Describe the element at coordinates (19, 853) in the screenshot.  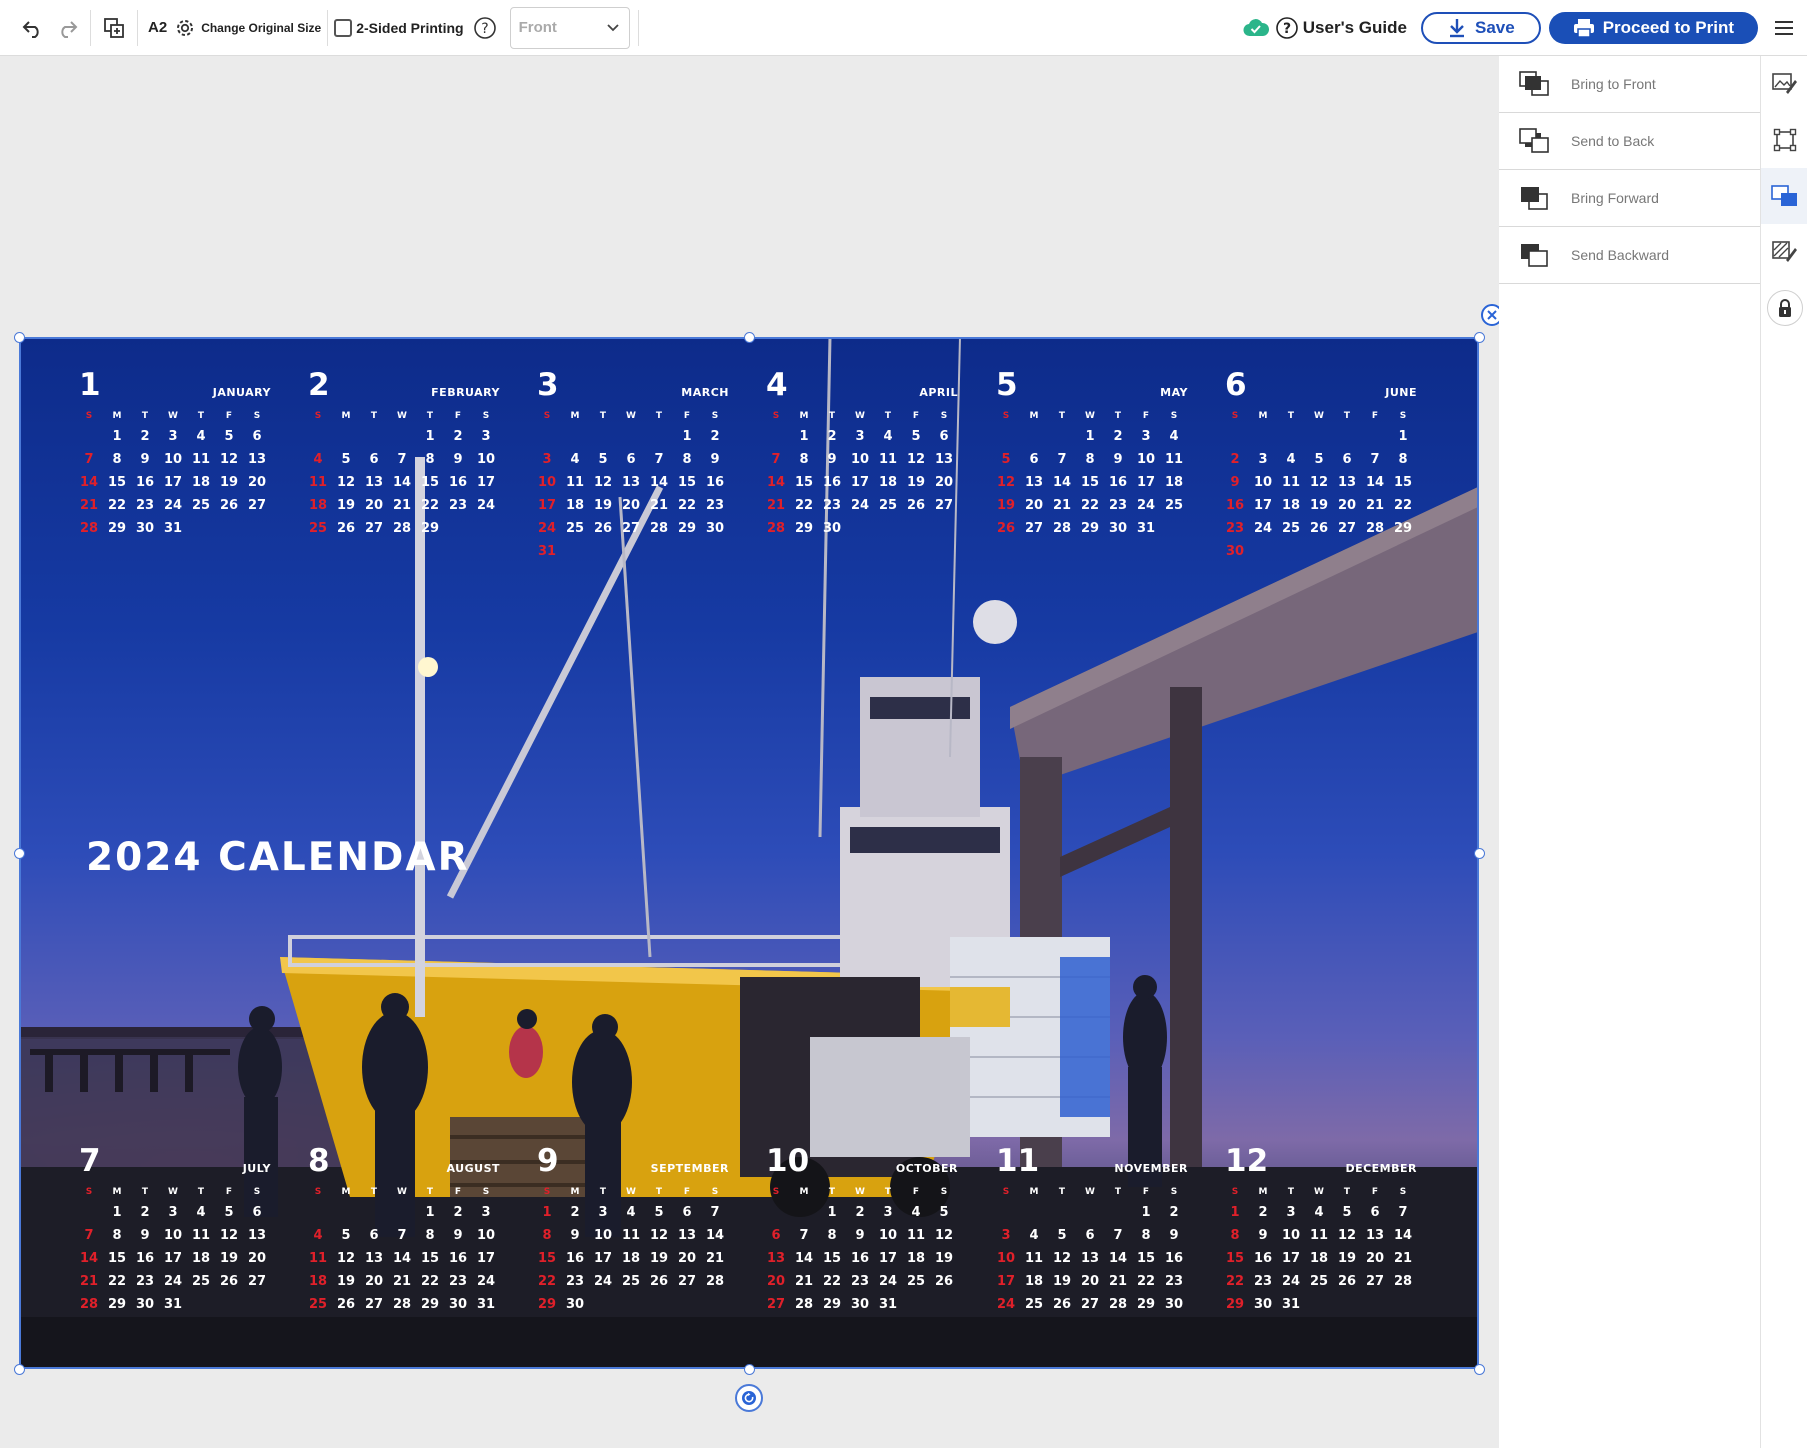
I see `resize-handle-w` at that location.